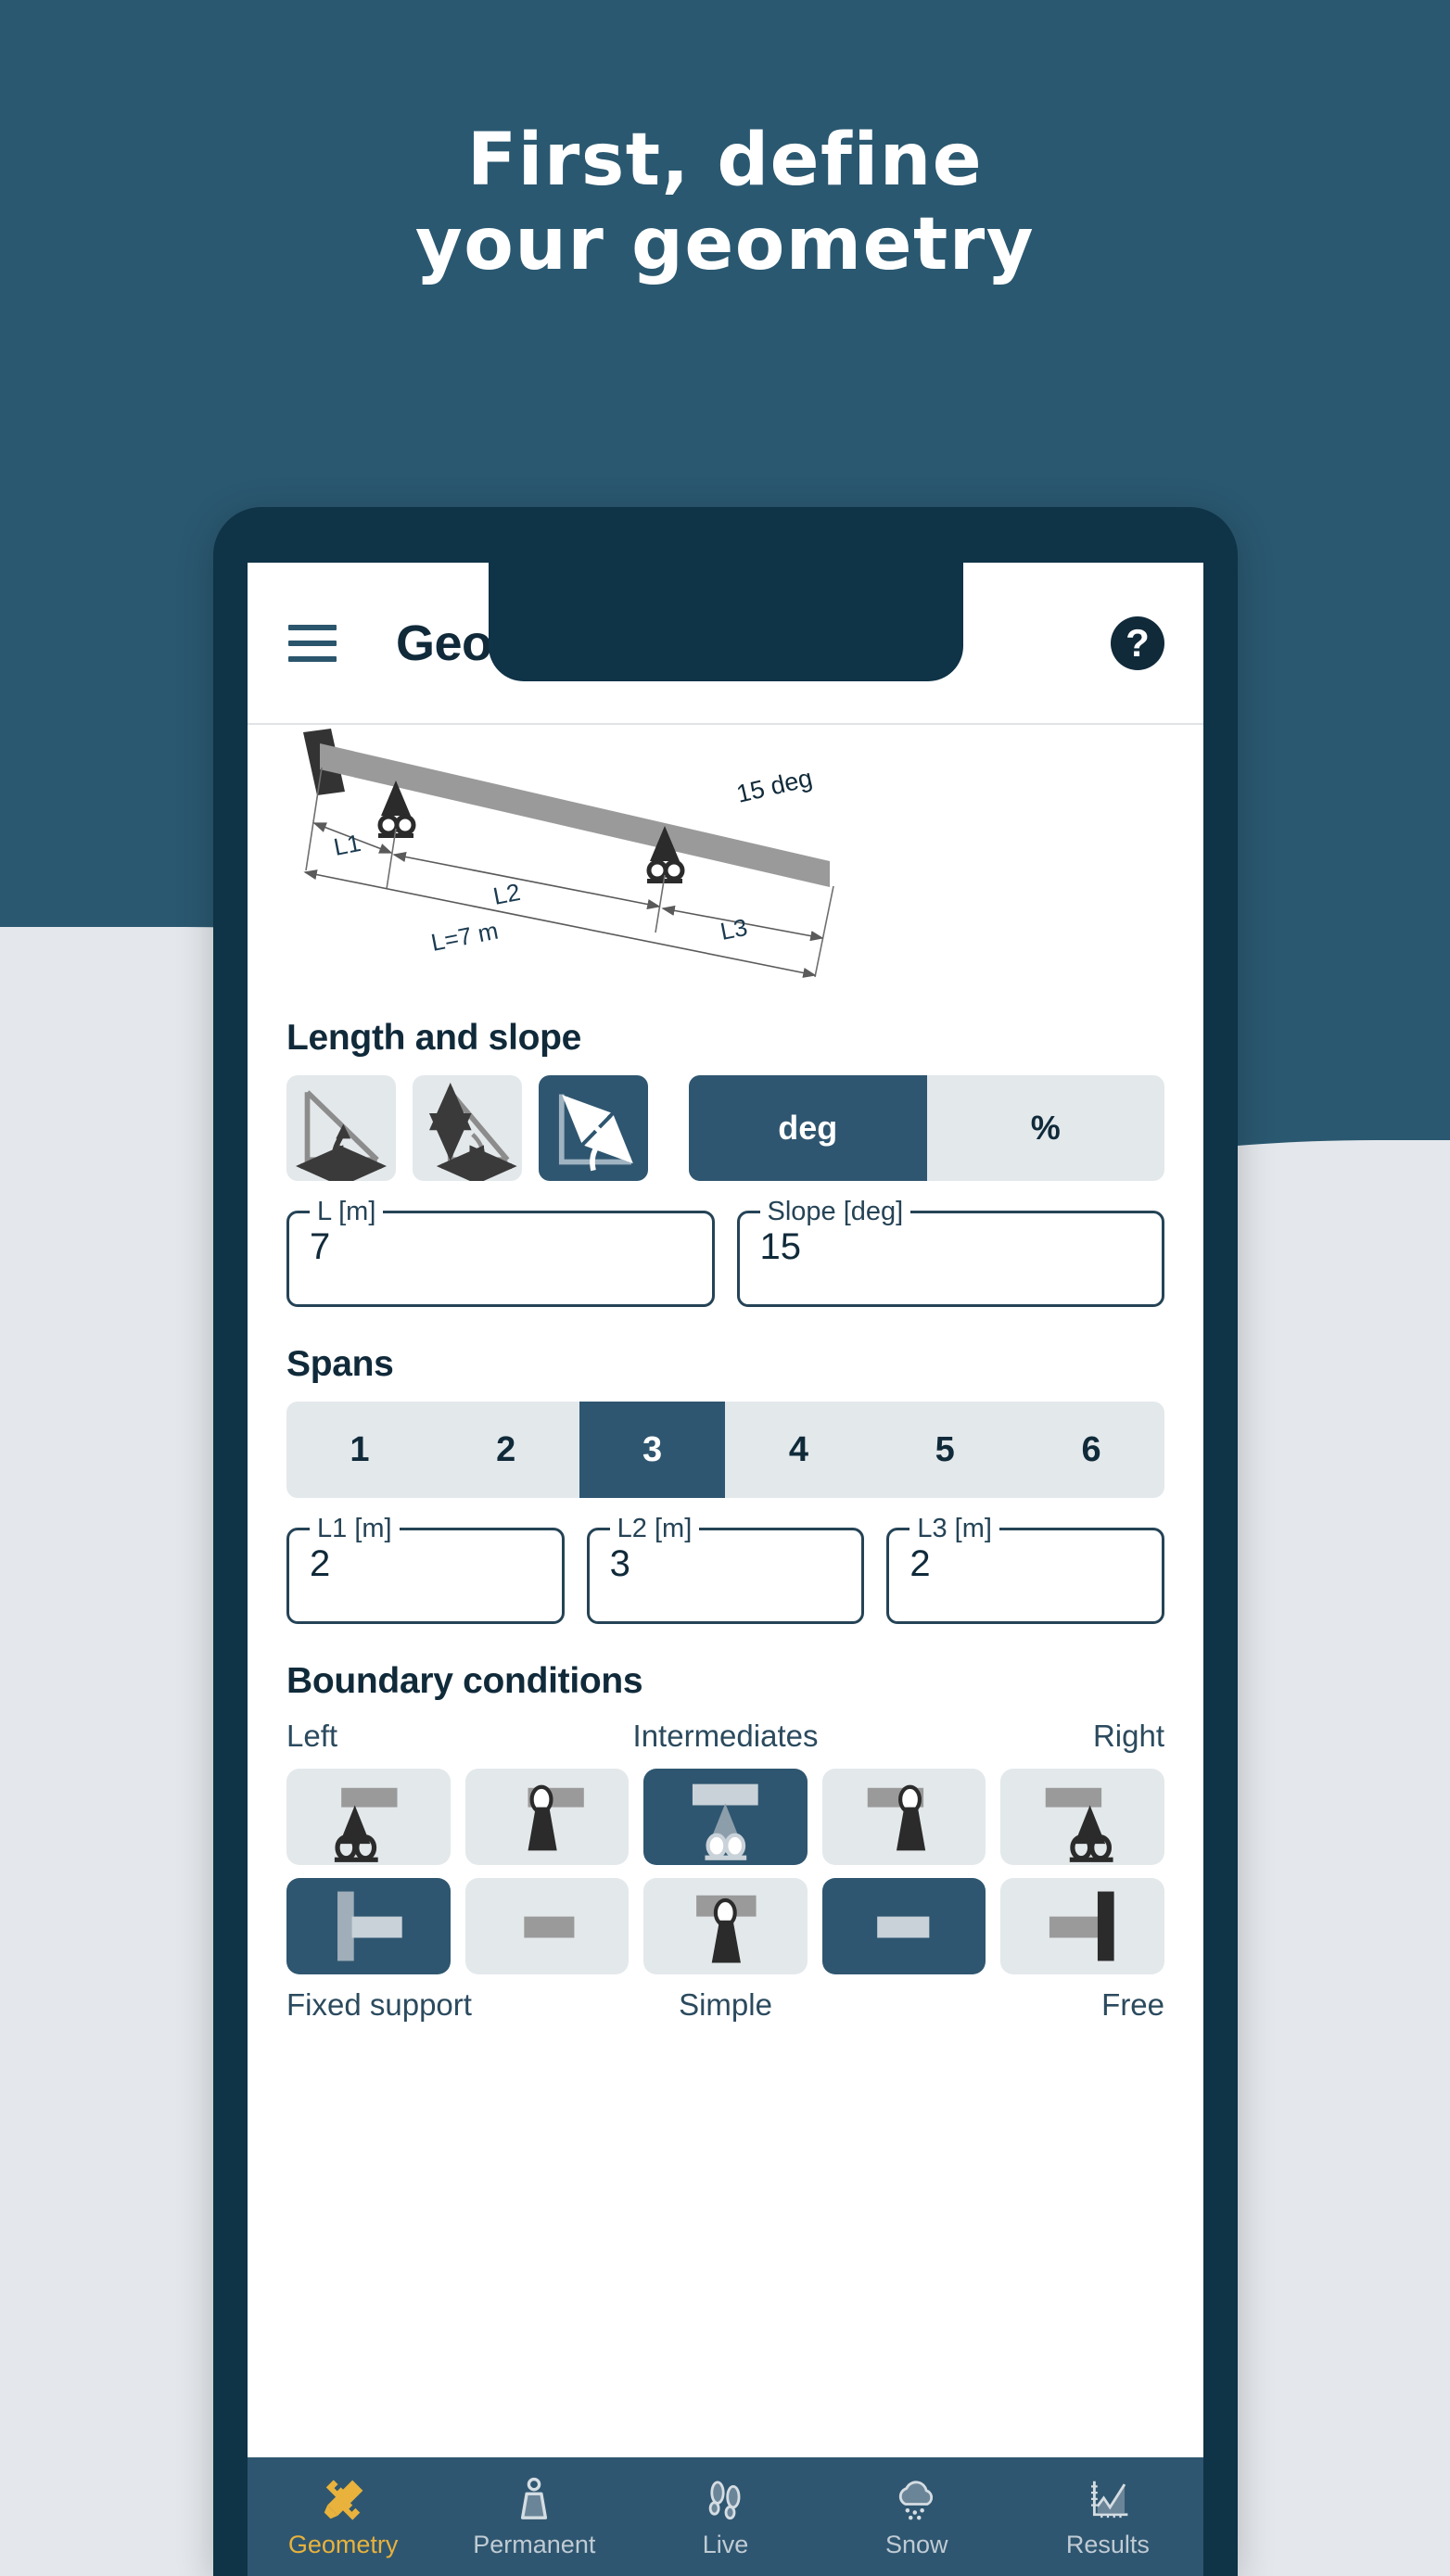 This screenshot has height=2576, width=1450. I want to click on spans-option-4: 4, so click(798, 1450).